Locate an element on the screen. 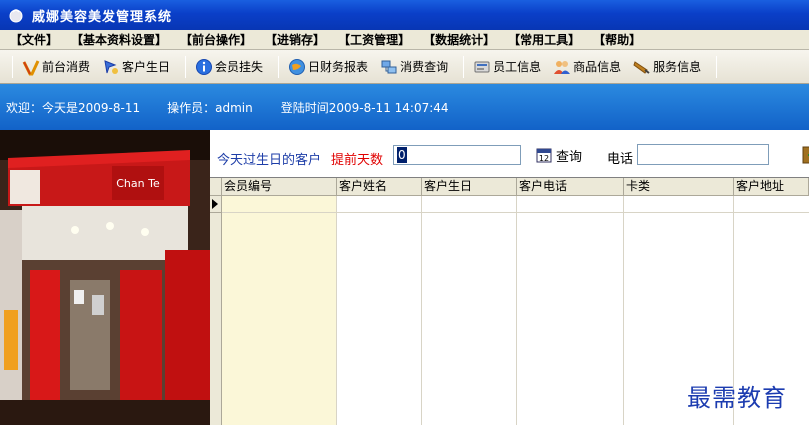 The width and height of the screenshot is (809, 425). goods-info-label: 商品信息 is located at coordinates (597, 67).